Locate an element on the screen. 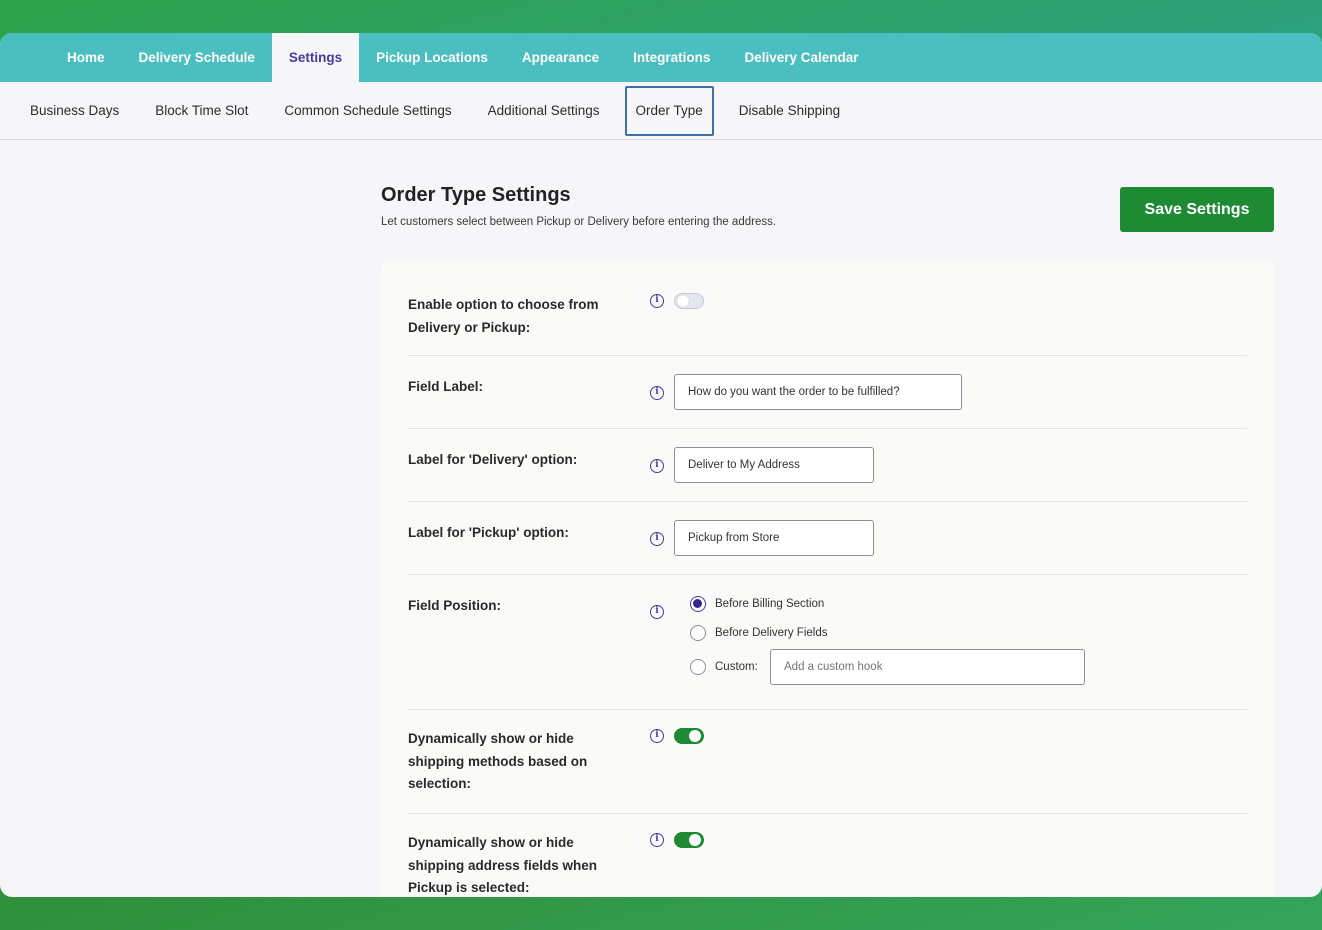 This screenshot has height=930, width=1322. subtab-additional-settings: Additional Settings is located at coordinates (544, 111).